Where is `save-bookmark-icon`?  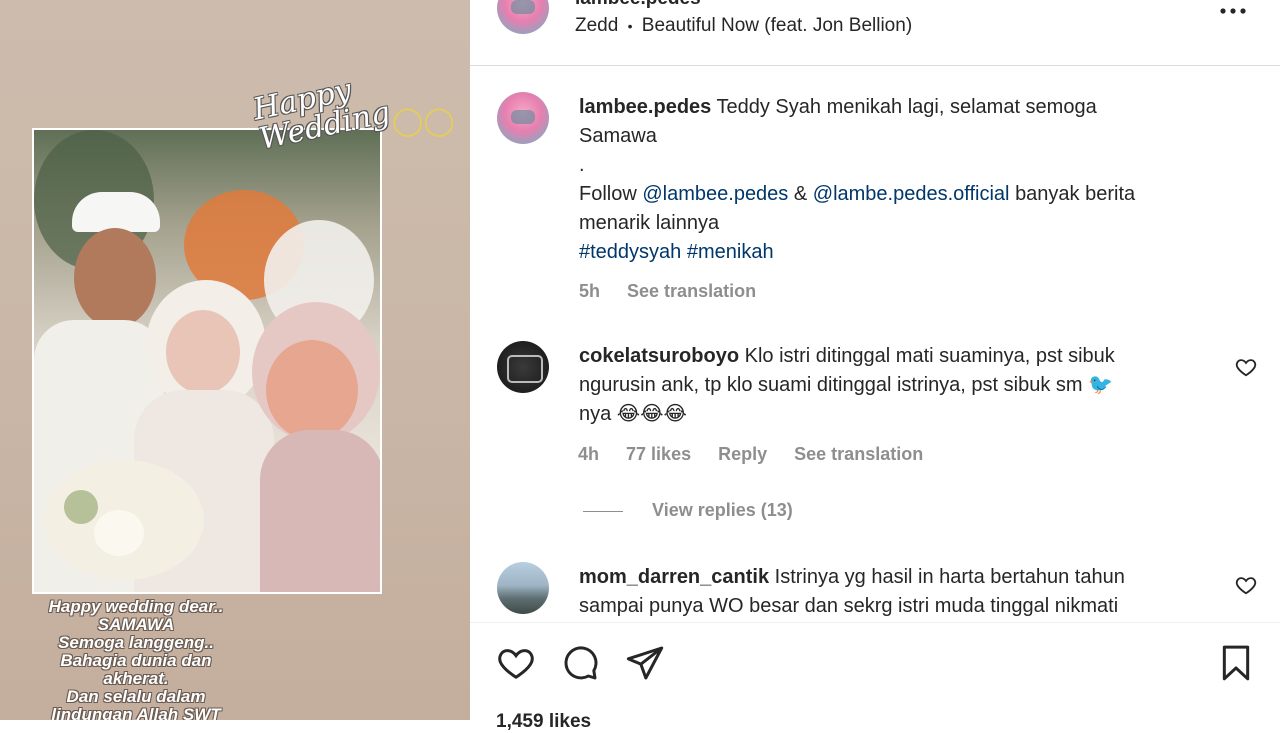
save-bookmark-icon is located at coordinates (1236, 663).